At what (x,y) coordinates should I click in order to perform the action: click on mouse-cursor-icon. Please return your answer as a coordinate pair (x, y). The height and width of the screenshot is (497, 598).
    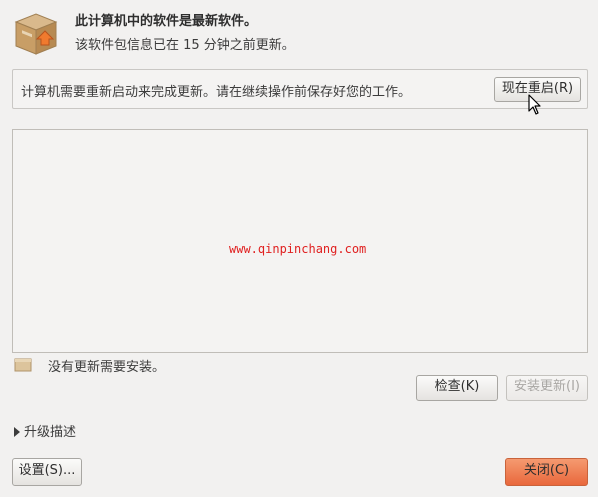
    Looking at the image, I should click on (535, 105).